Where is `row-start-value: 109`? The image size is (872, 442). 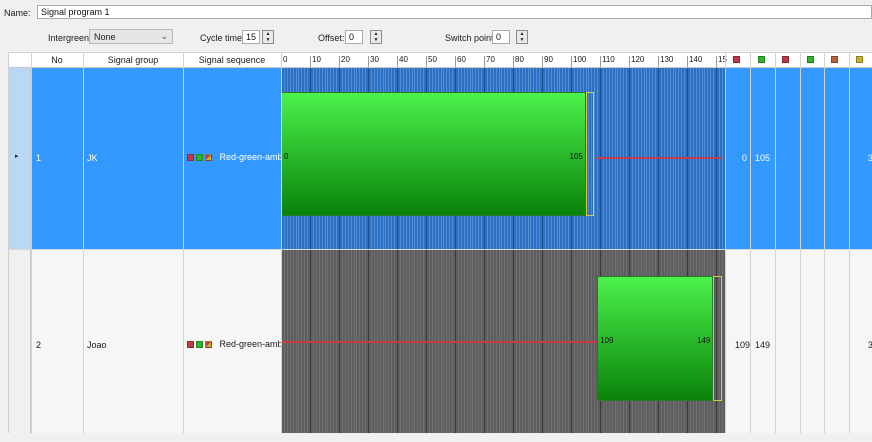
row-start-value: 109 is located at coordinates (743, 345).